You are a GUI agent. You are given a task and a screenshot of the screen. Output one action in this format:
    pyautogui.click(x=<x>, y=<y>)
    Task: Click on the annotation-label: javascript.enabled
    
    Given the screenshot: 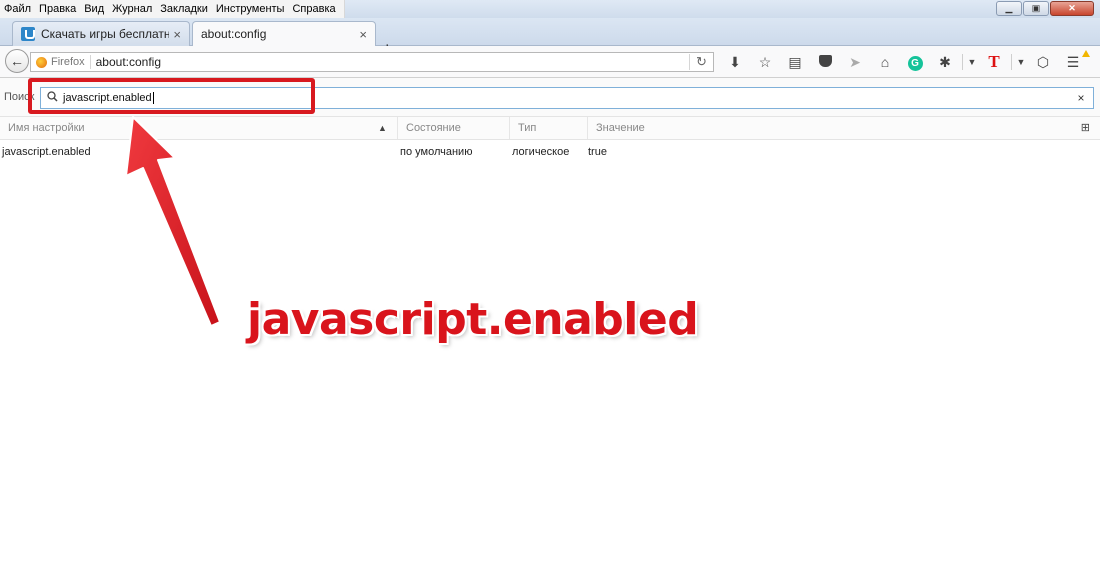 What is the action you would take?
    pyautogui.click(x=473, y=319)
    